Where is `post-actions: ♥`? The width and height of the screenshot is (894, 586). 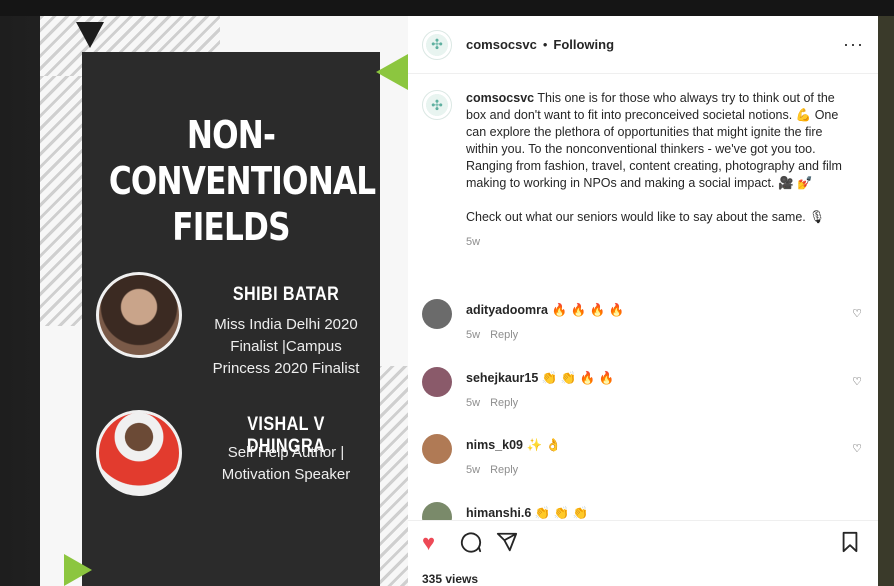
post-actions: ♥ is located at coordinates (643, 544).